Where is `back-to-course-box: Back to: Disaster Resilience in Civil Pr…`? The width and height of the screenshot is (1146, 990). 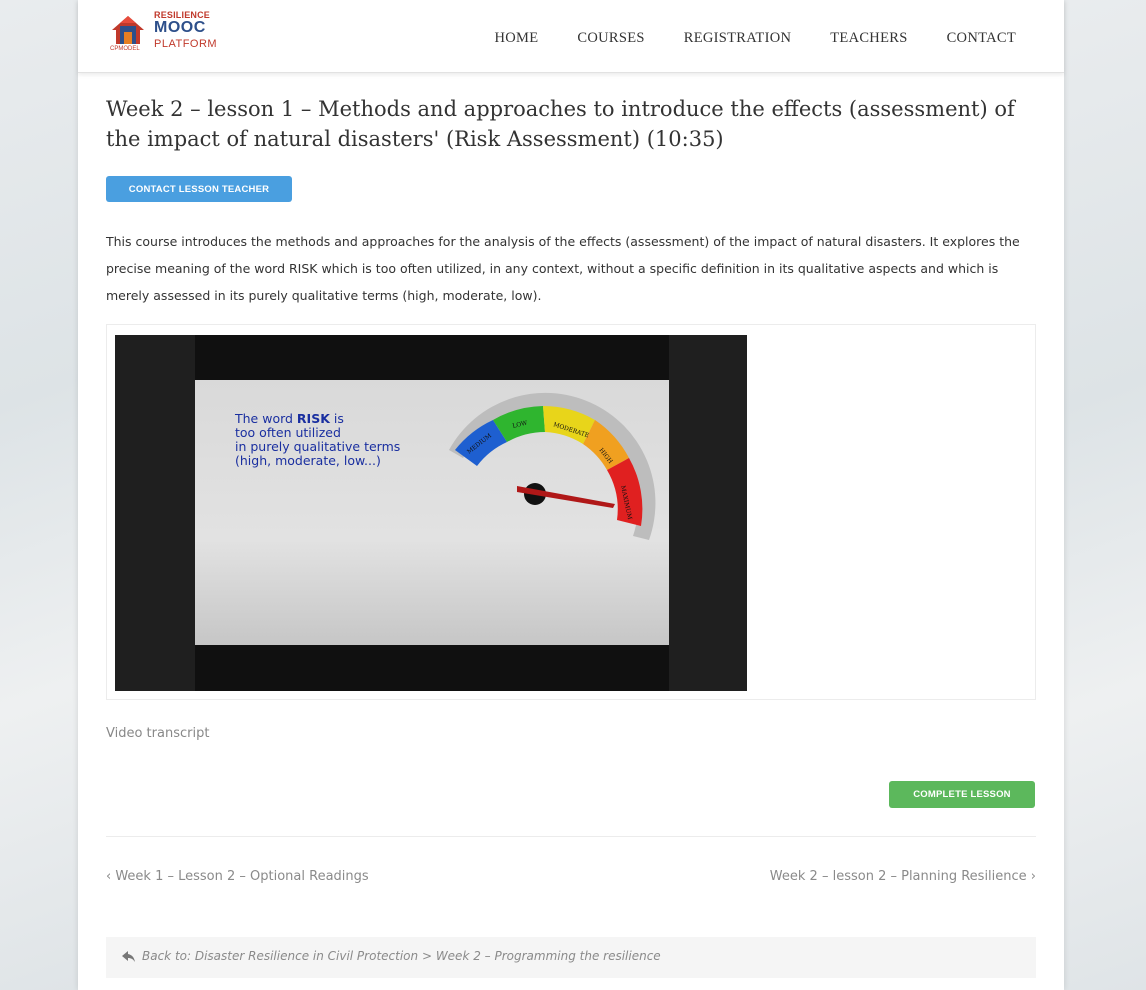 back-to-course-box: Back to: Disaster Resilience in Civil Pr… is located at coordinates (571, 957).